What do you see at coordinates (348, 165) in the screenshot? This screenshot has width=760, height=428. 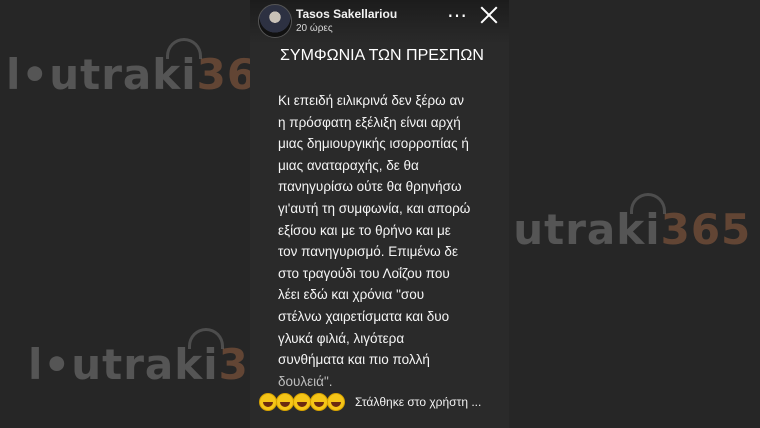 I see `story-line: μιας αναταραχής, δε θα` at bounding box center [348, 165].